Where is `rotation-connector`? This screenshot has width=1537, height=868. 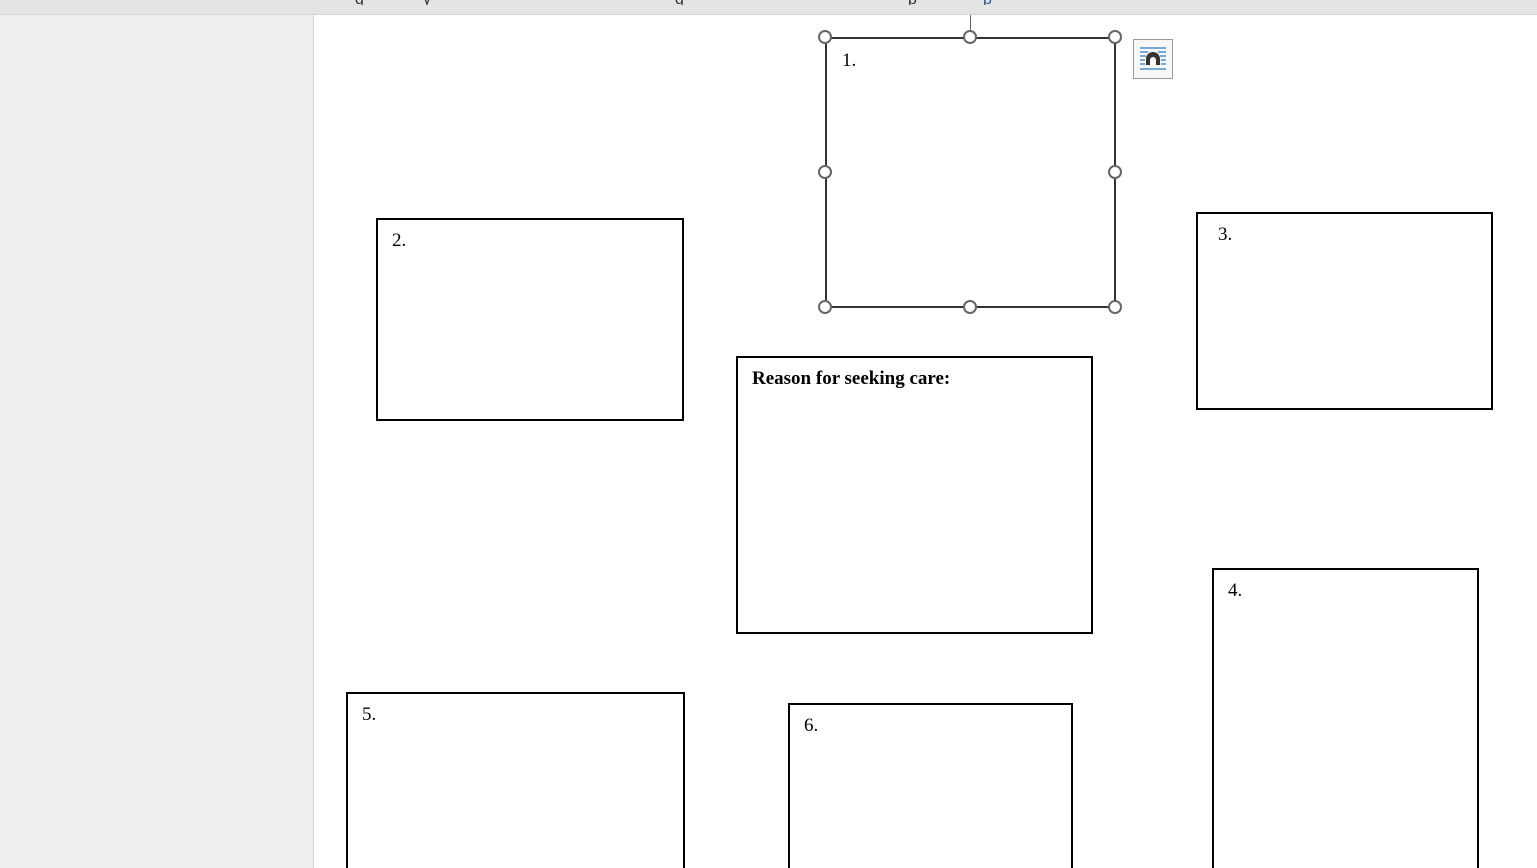 rotation-connector is located at coordinates (970, 23).